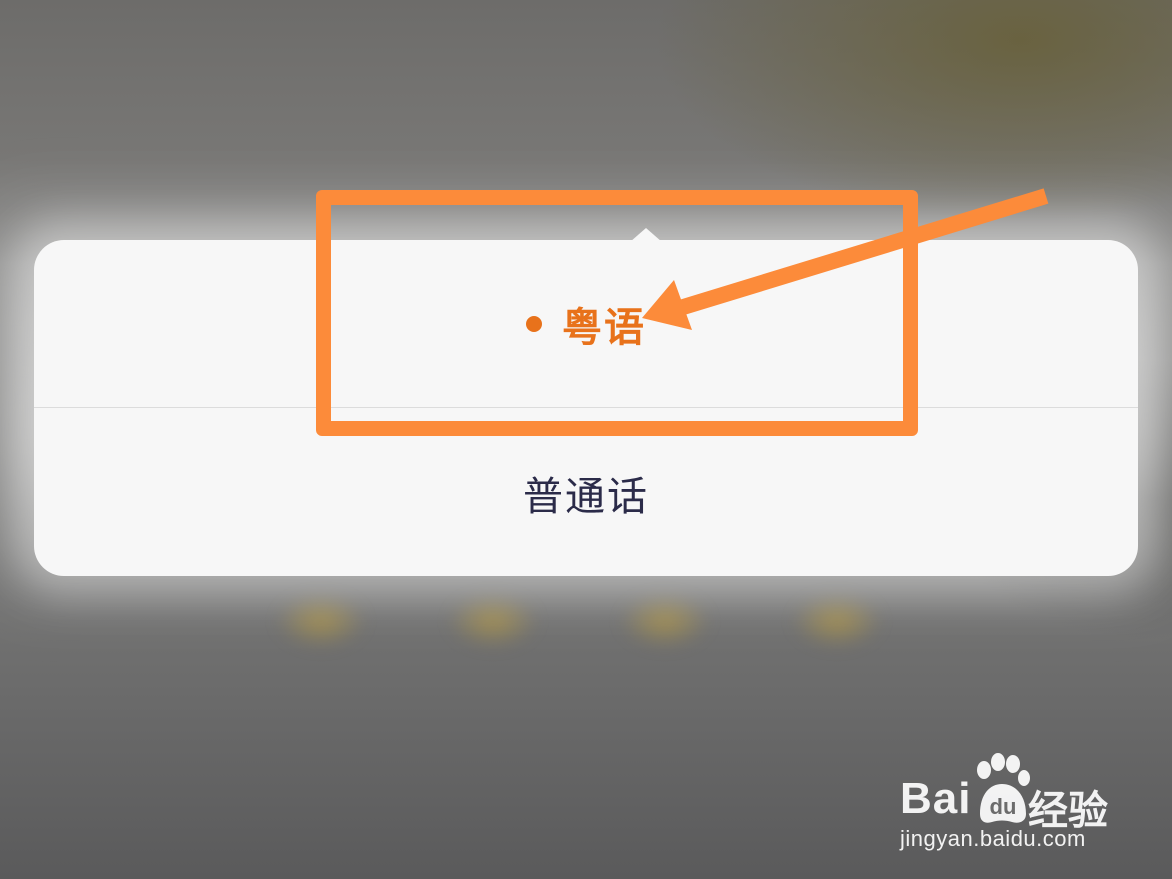 The height and width of the screenshot is (879, 1172). I want to click on baidu-jingyan-watermark: Bai du 经验 jingyan.baidu.com, so click(1011, 807).